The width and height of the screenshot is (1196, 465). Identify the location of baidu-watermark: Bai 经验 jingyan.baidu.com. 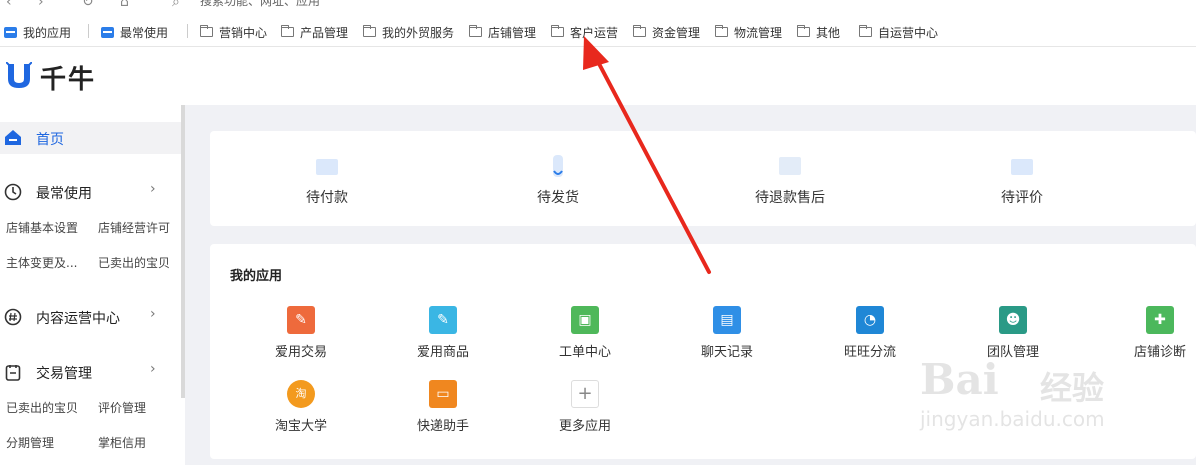
(1050, 400).